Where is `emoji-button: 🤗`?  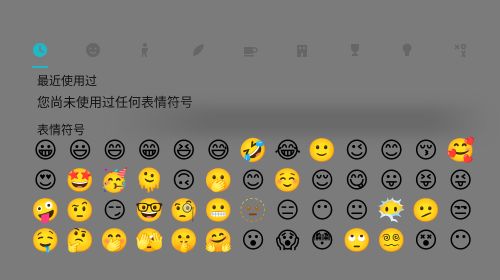 emoji-button: 🤗 is located at coordinates (218, 241).